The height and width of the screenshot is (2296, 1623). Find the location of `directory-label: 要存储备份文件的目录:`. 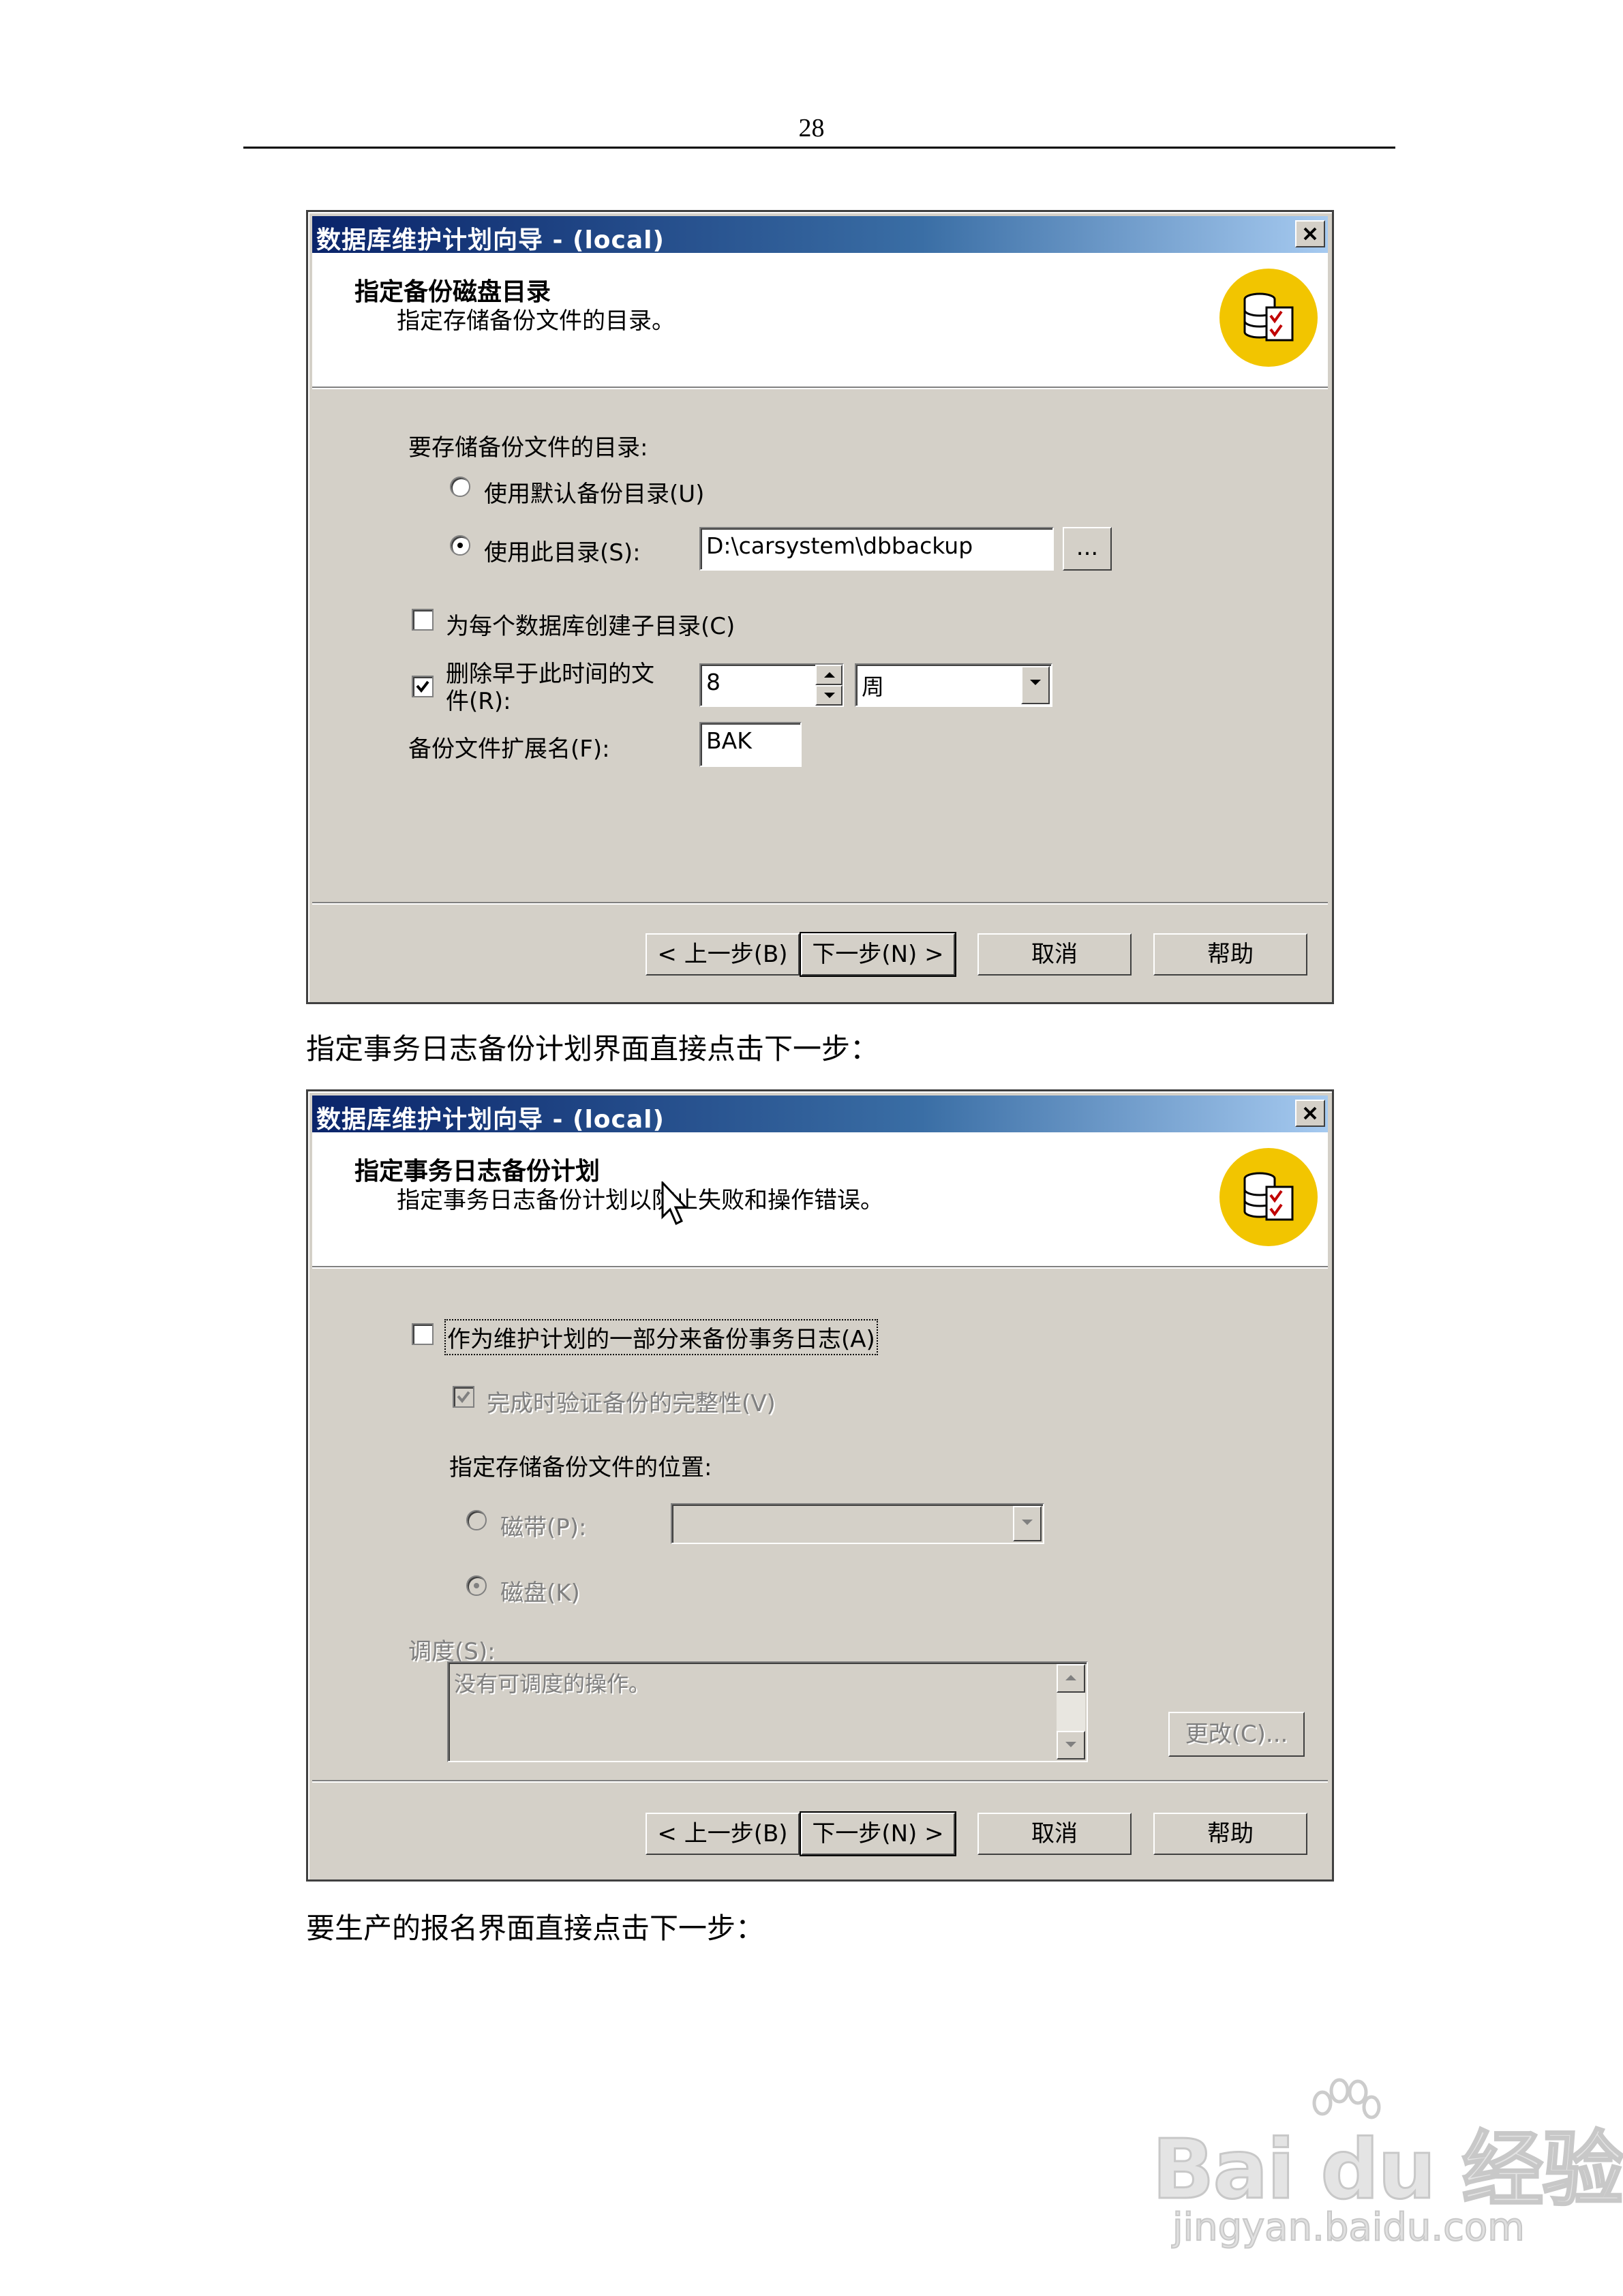

directory-label: 要存储备份文件的目录: is located at coordinates (528, 448).